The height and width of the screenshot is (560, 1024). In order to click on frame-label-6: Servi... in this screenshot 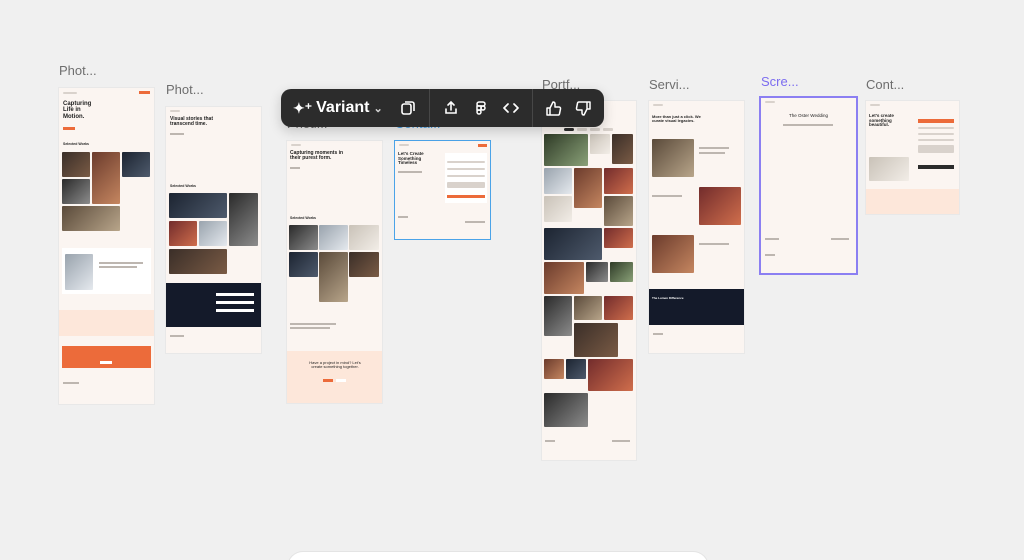, I will do `click(669, 84)`.